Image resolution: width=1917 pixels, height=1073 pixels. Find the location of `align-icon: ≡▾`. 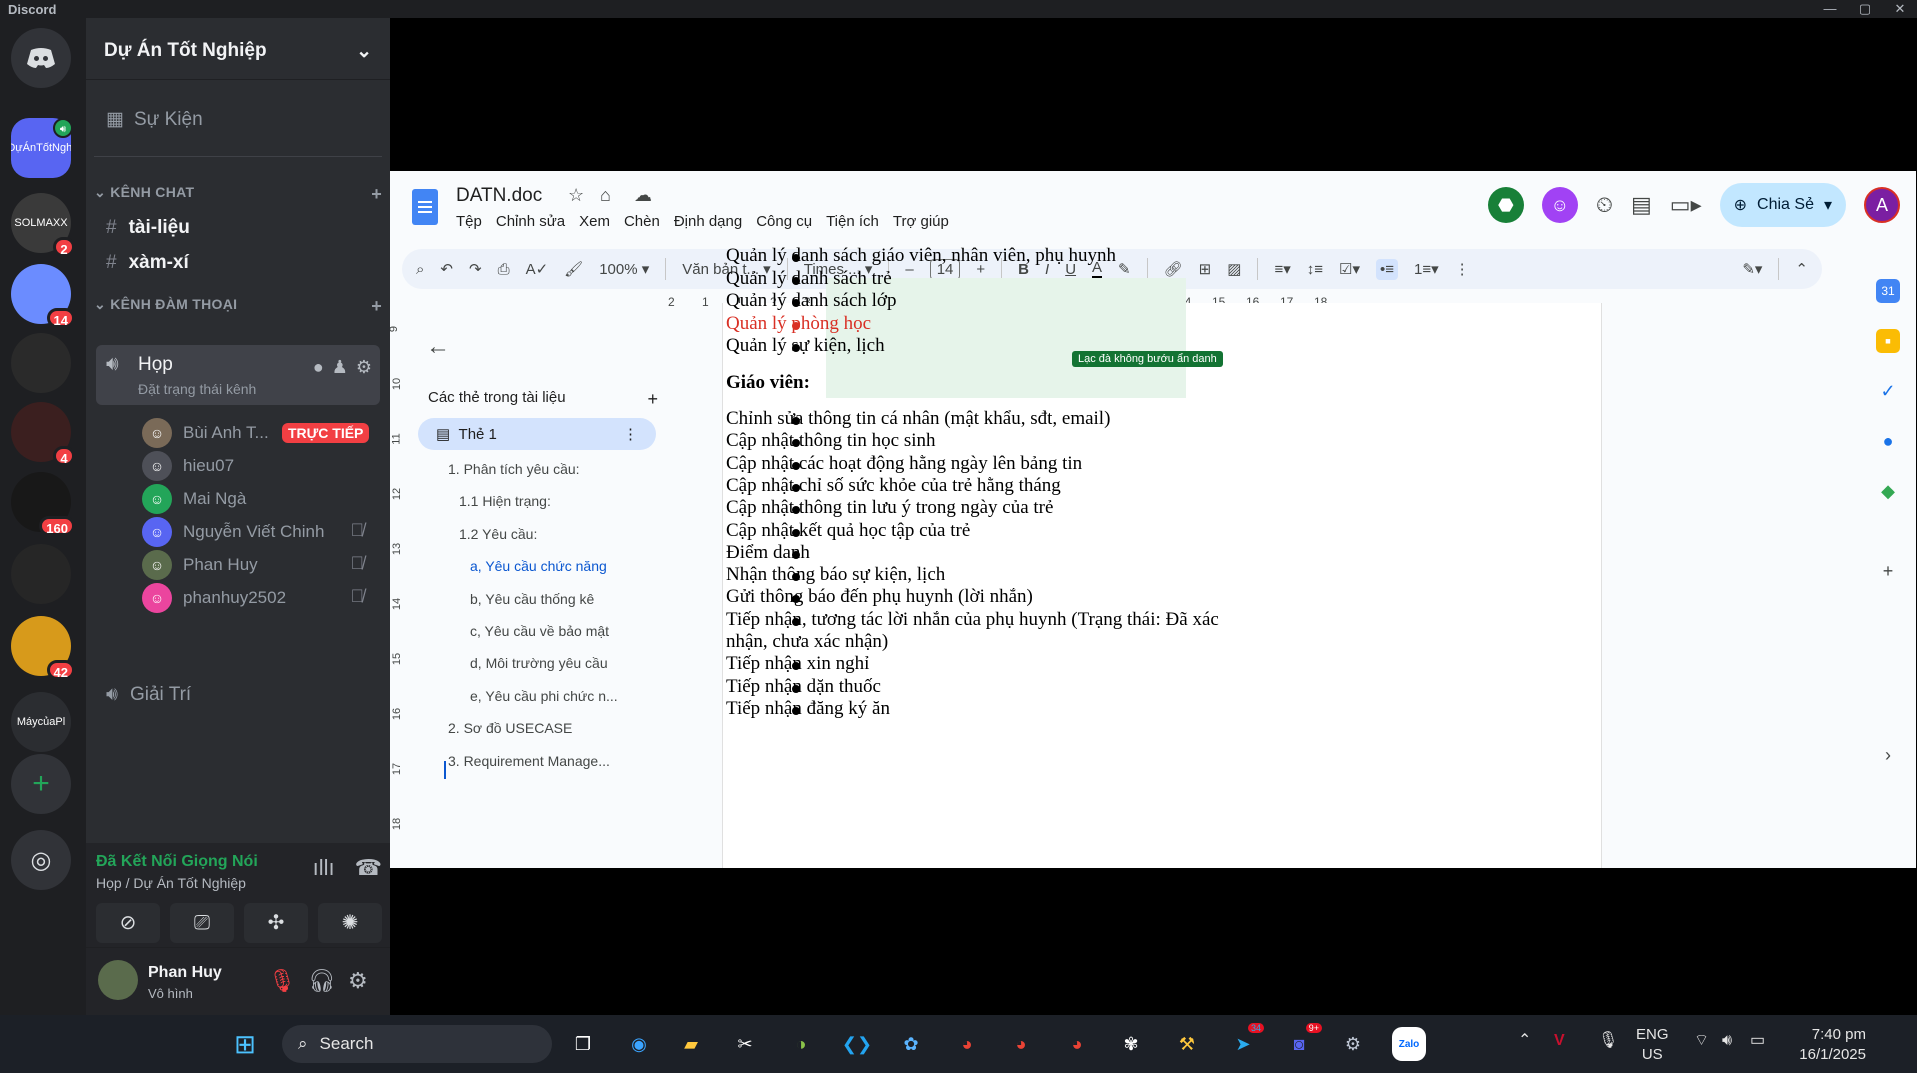

align-icon: ≡▾ is located at coordinates (1282, 269).